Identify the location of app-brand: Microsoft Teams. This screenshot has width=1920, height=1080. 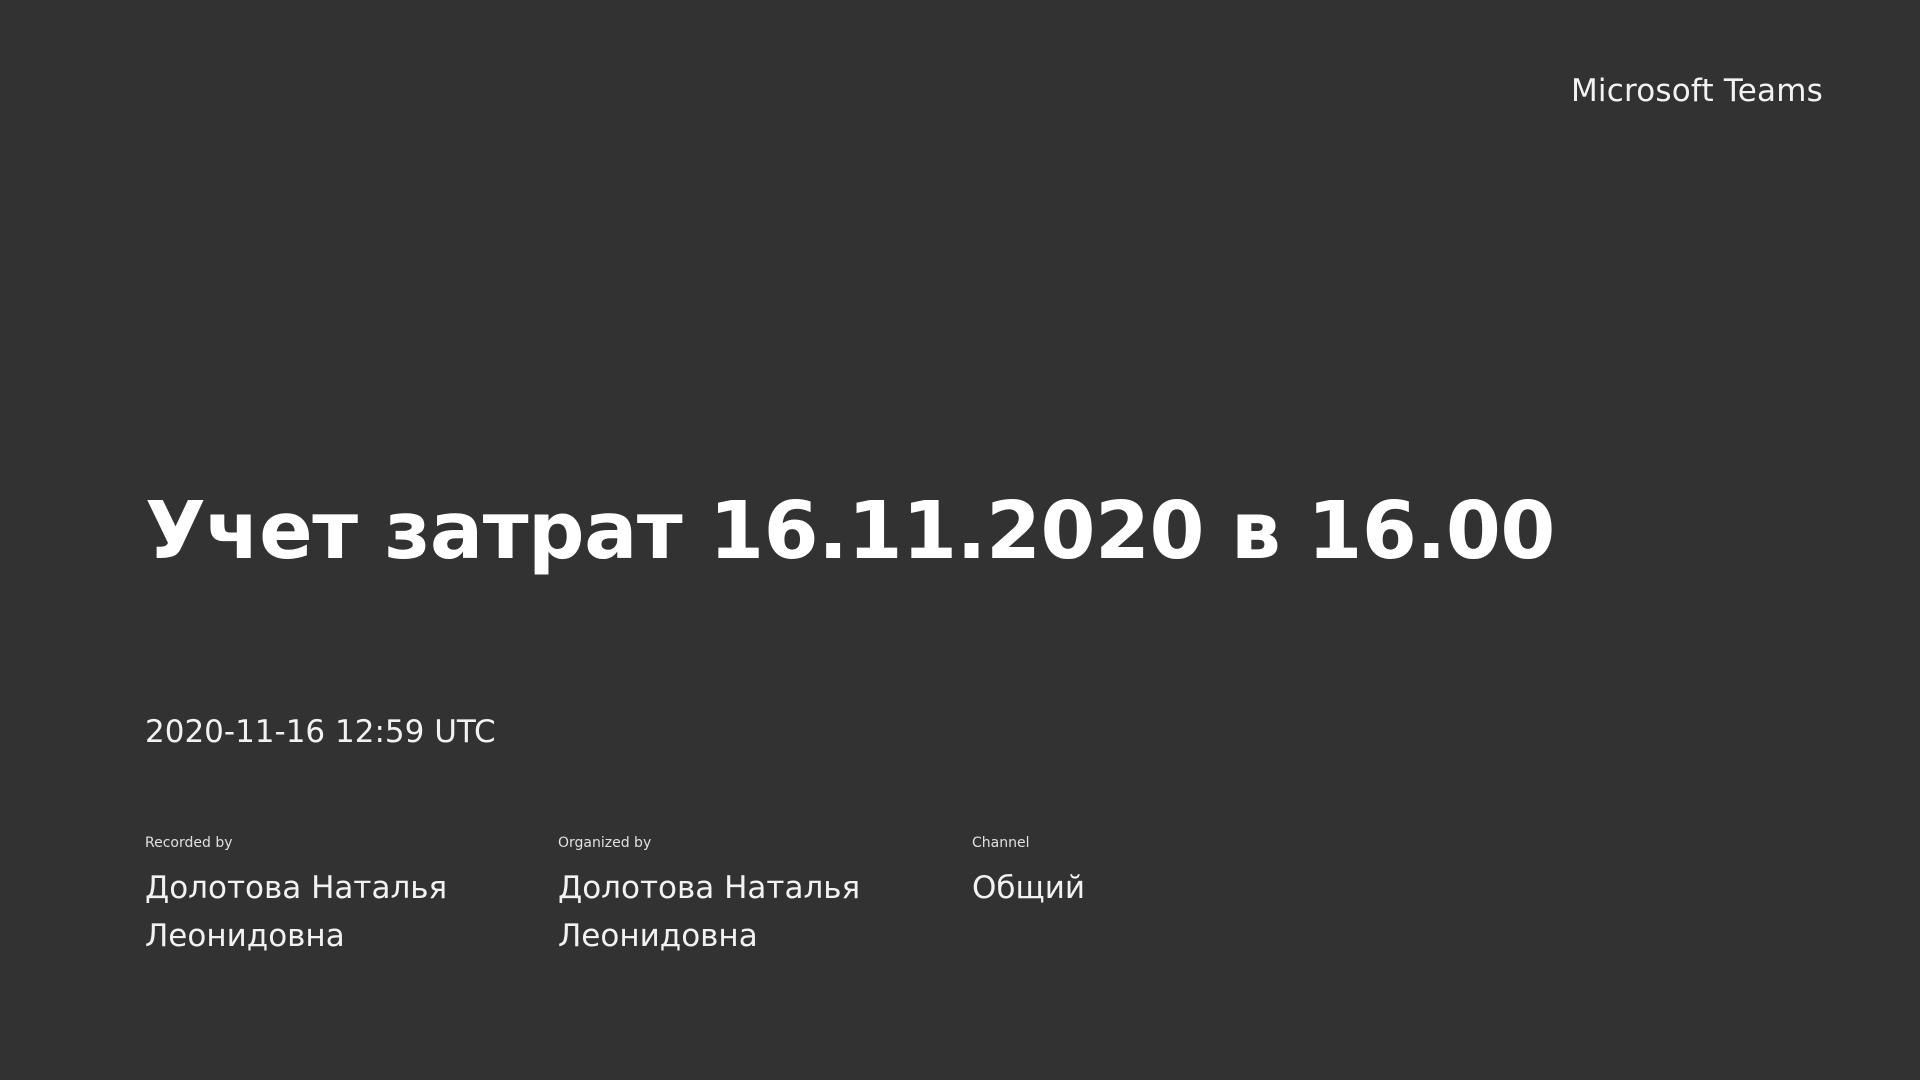
(1696, 91).